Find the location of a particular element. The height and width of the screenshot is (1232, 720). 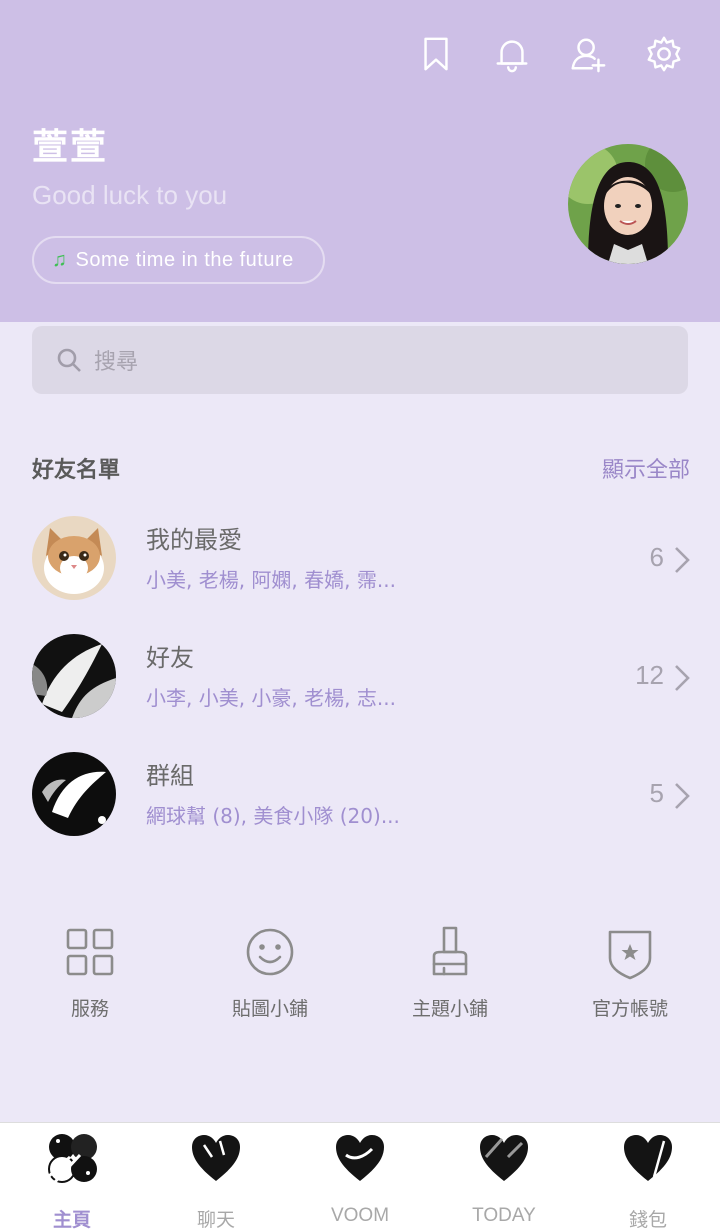

tab-wallet: 錢包 is located at coordinates (648, 1177).